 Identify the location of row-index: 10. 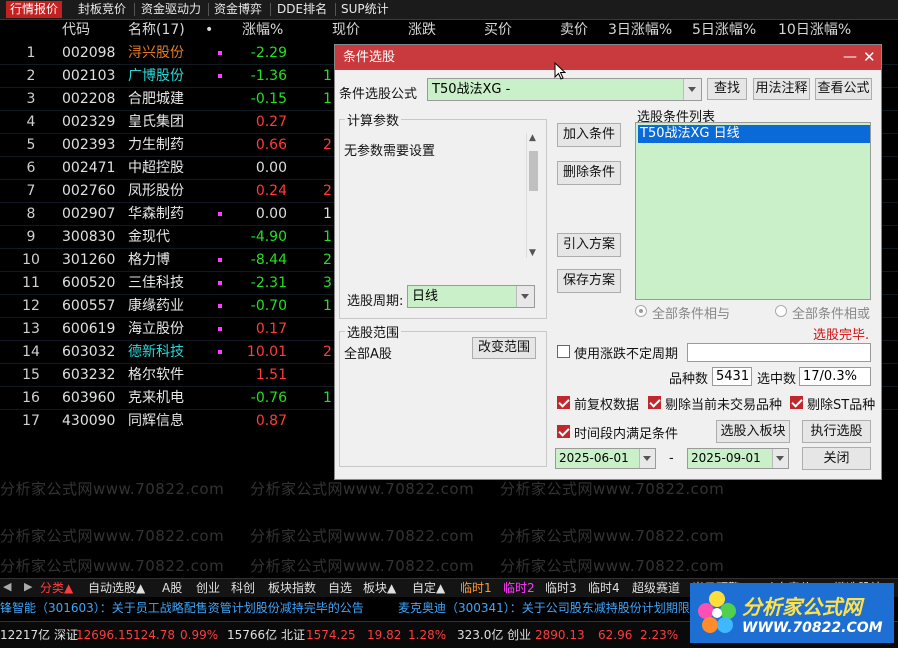
(31, 260).